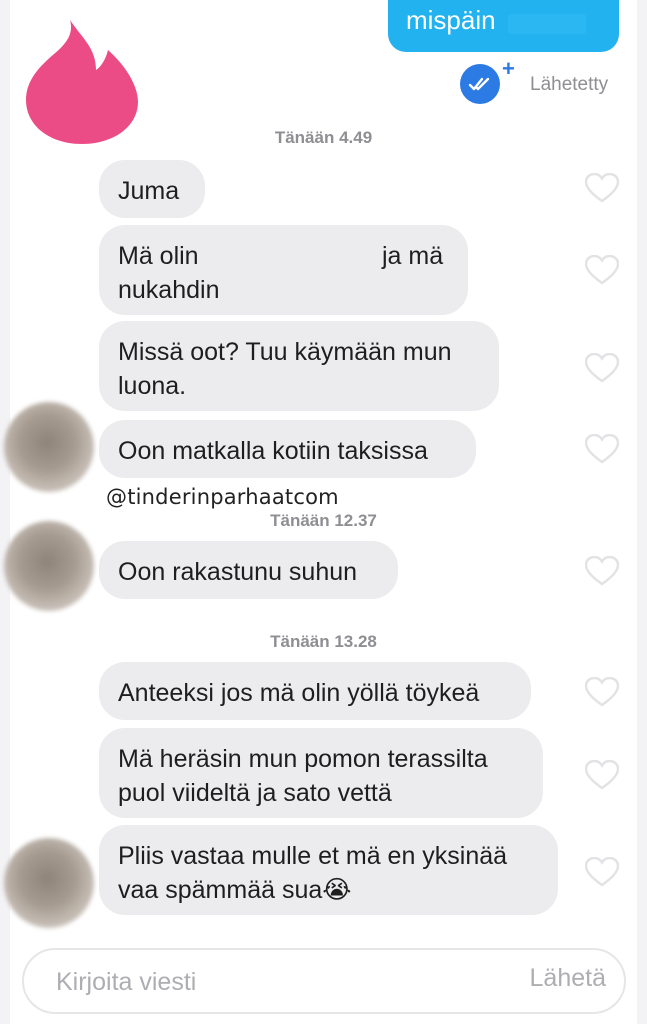 Image resolution: width=647 pixels, height=1024 pixels. What do you see at coordinates (285, 369) in the screenshot?
I see `message-text: Missä oot? Tuu käymään mun luona.` at bounding box center [285, 369].